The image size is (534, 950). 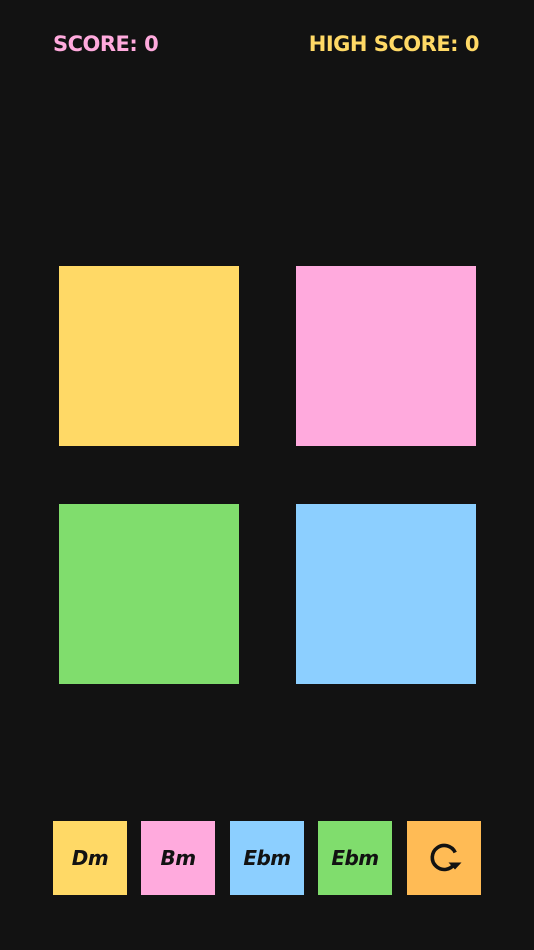 I want to click on chord-button-1: Dm, so click(x=90, y=858).